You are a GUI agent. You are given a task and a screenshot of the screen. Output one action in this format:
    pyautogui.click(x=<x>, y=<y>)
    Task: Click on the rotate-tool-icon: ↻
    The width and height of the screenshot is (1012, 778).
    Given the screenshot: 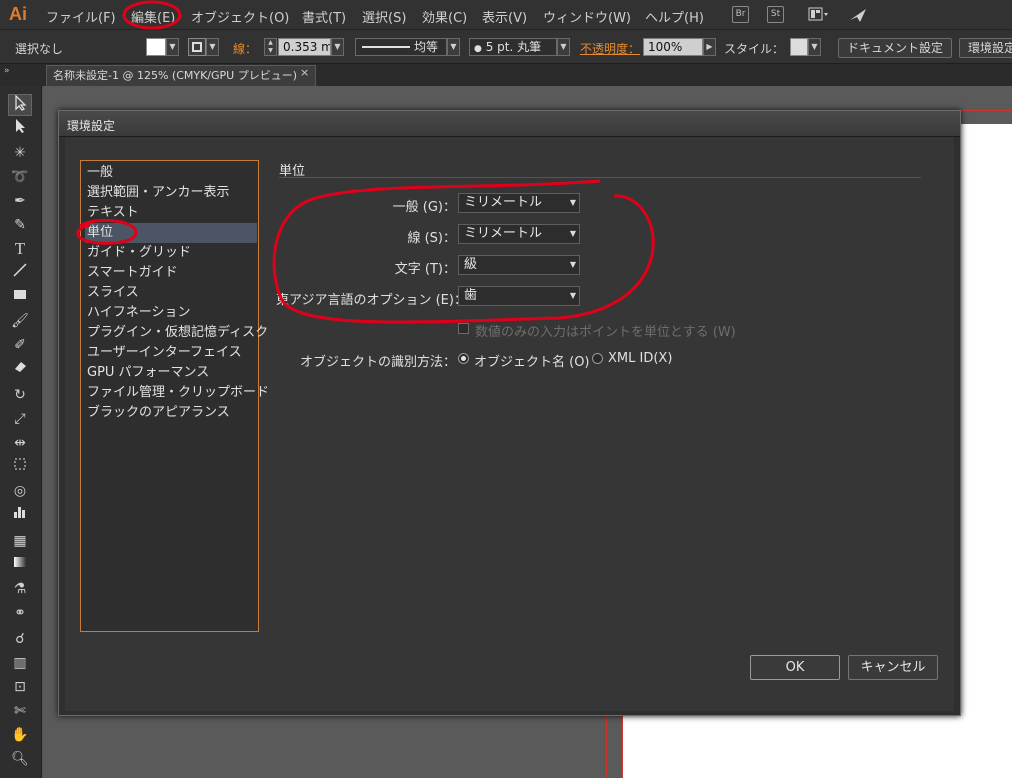 What is the action you would take?
    pyautogui.click(x=20, y=395)
    